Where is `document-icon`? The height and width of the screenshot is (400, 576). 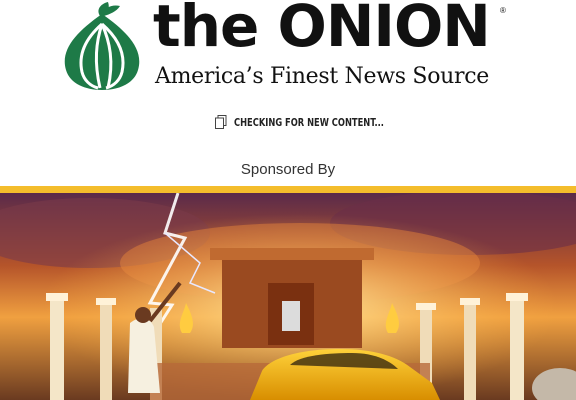
document-icon is located at coordinates (221, 122).